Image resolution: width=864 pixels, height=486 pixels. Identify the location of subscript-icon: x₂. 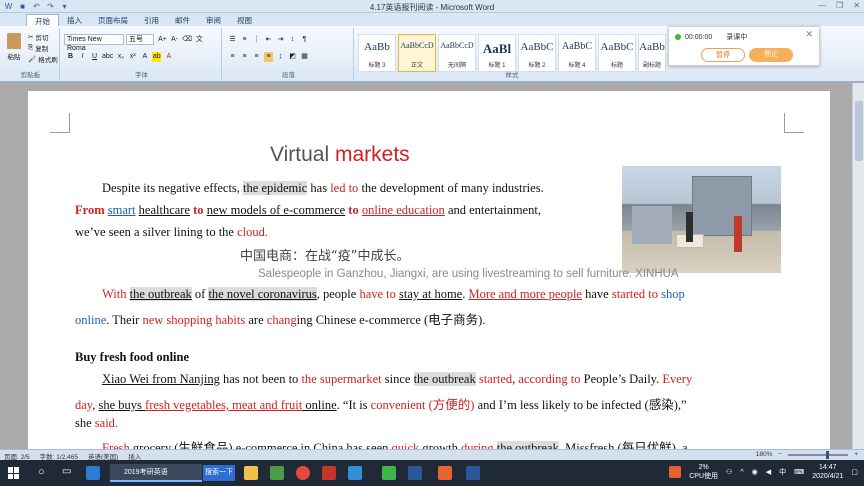
(120, 57).